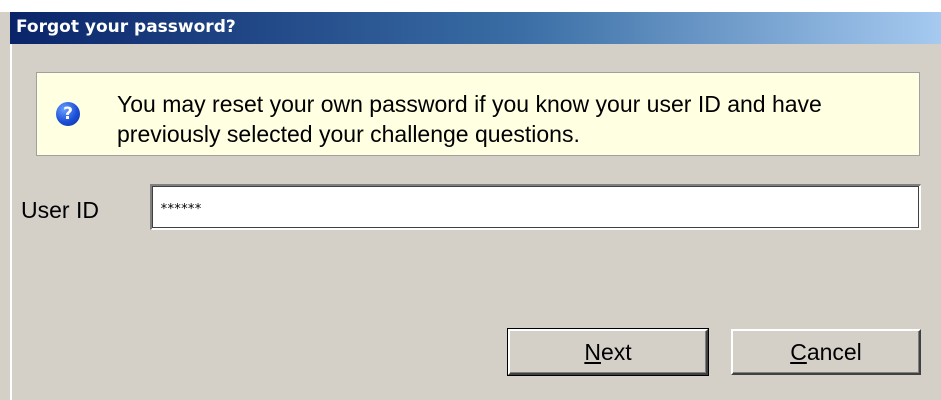  I want to click on next-button: Next, so click(608, 352).